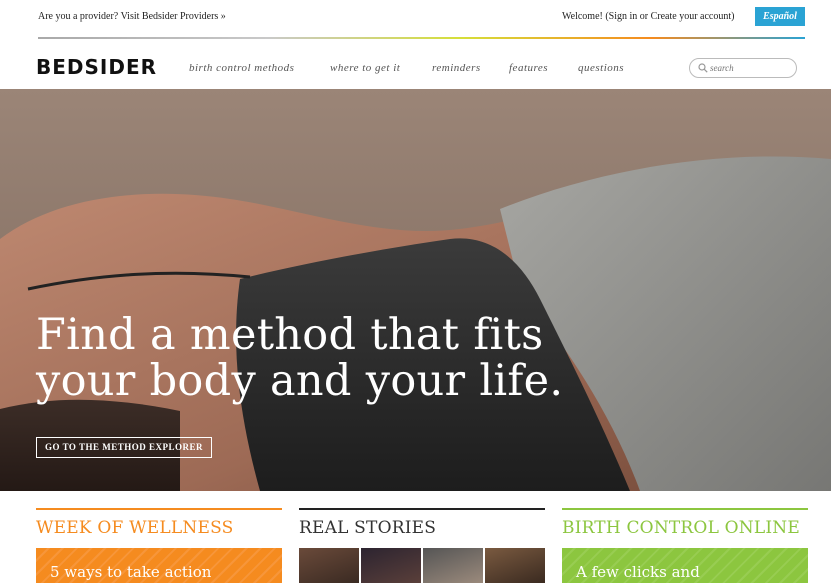 The width and height of the screenshot is (831, 583). Describe the element at coordinates (422, 565) in the screenshot. I see `stories-thumbnails` at that location.